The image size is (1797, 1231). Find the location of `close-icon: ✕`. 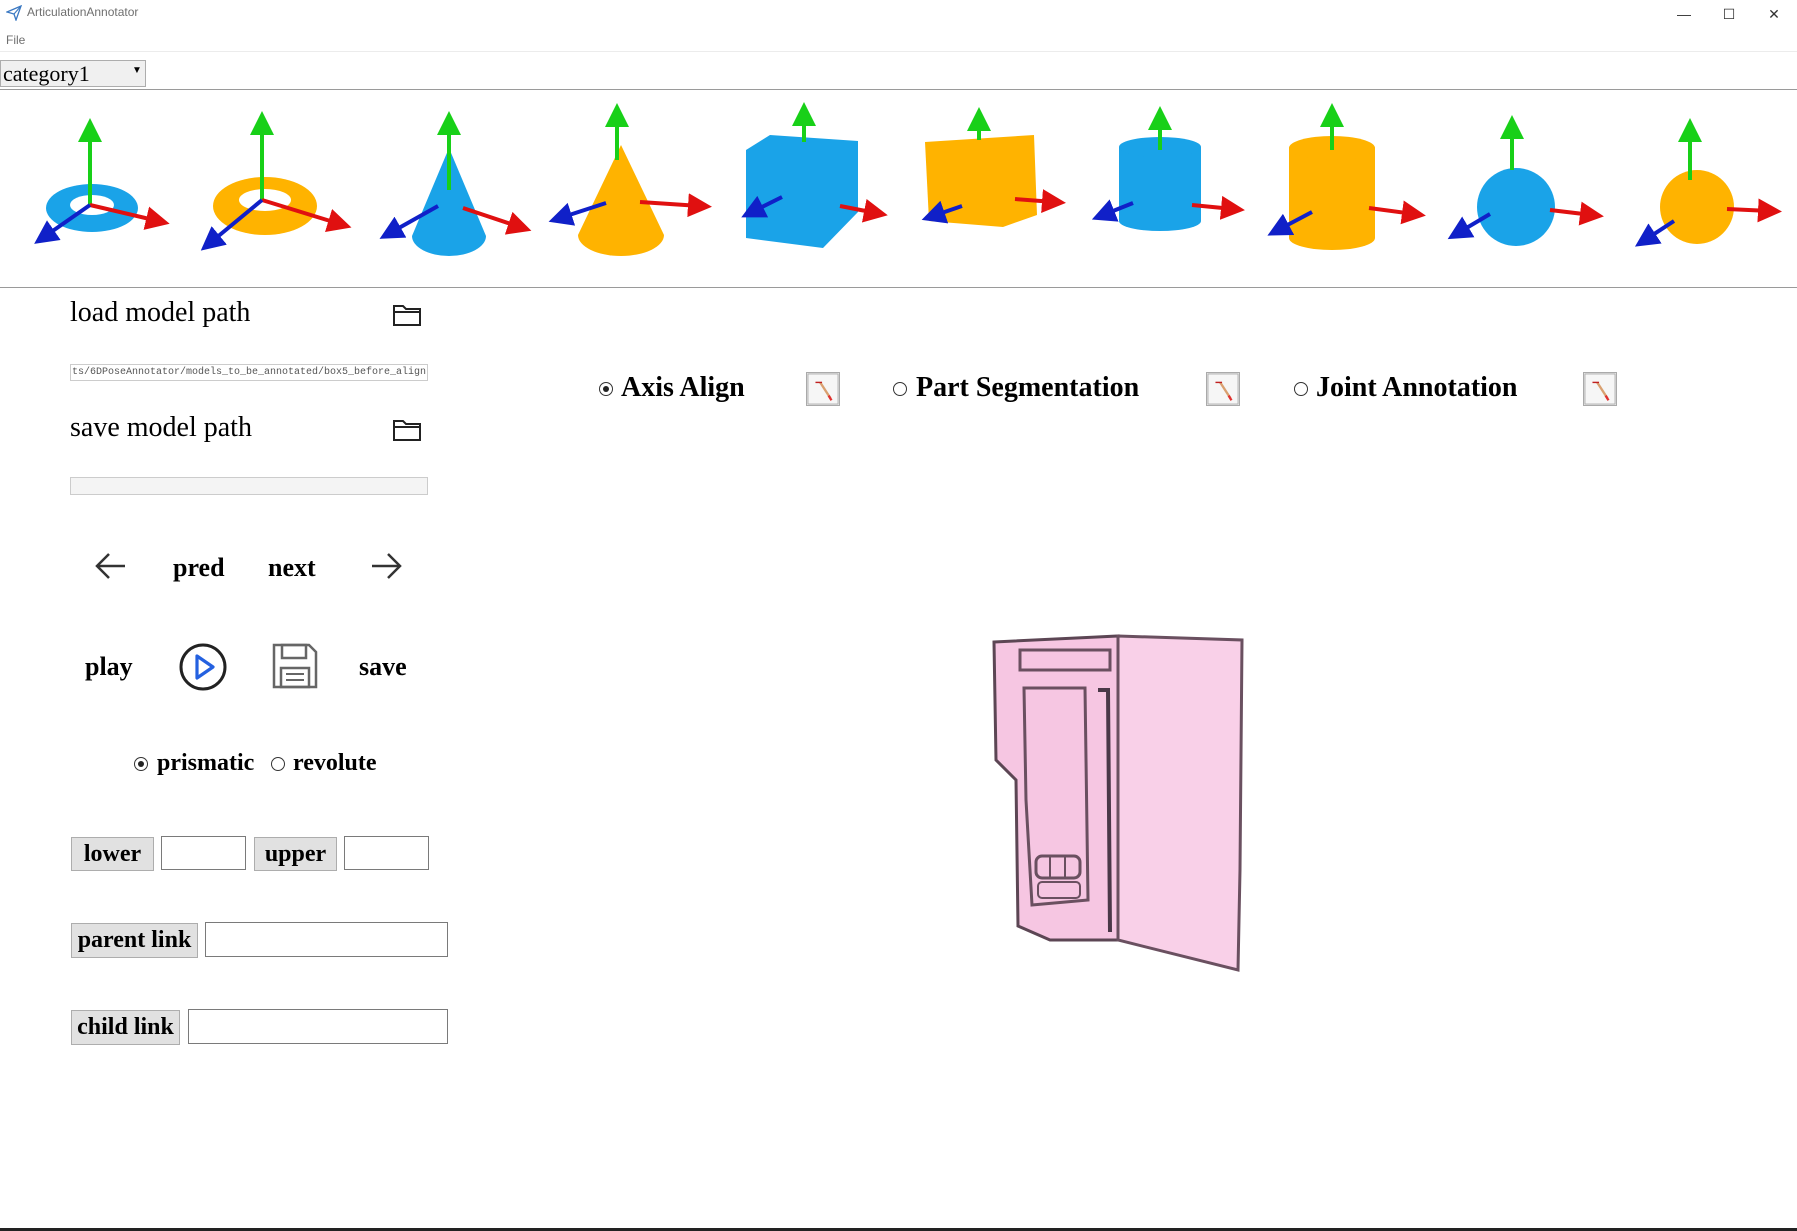

close-icon: ✕ is located at coordinates (1774, 13).